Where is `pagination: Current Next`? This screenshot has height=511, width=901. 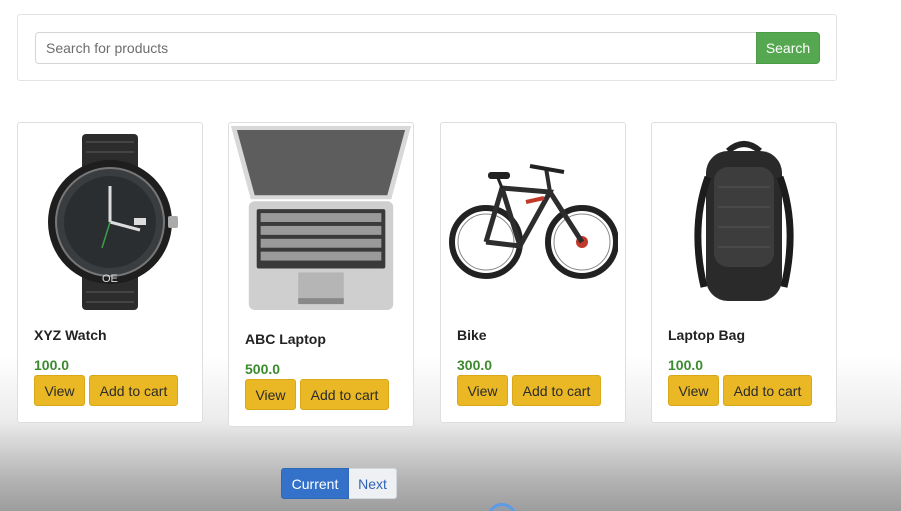
pagination: Current Next is located at coordinates (339, 483).